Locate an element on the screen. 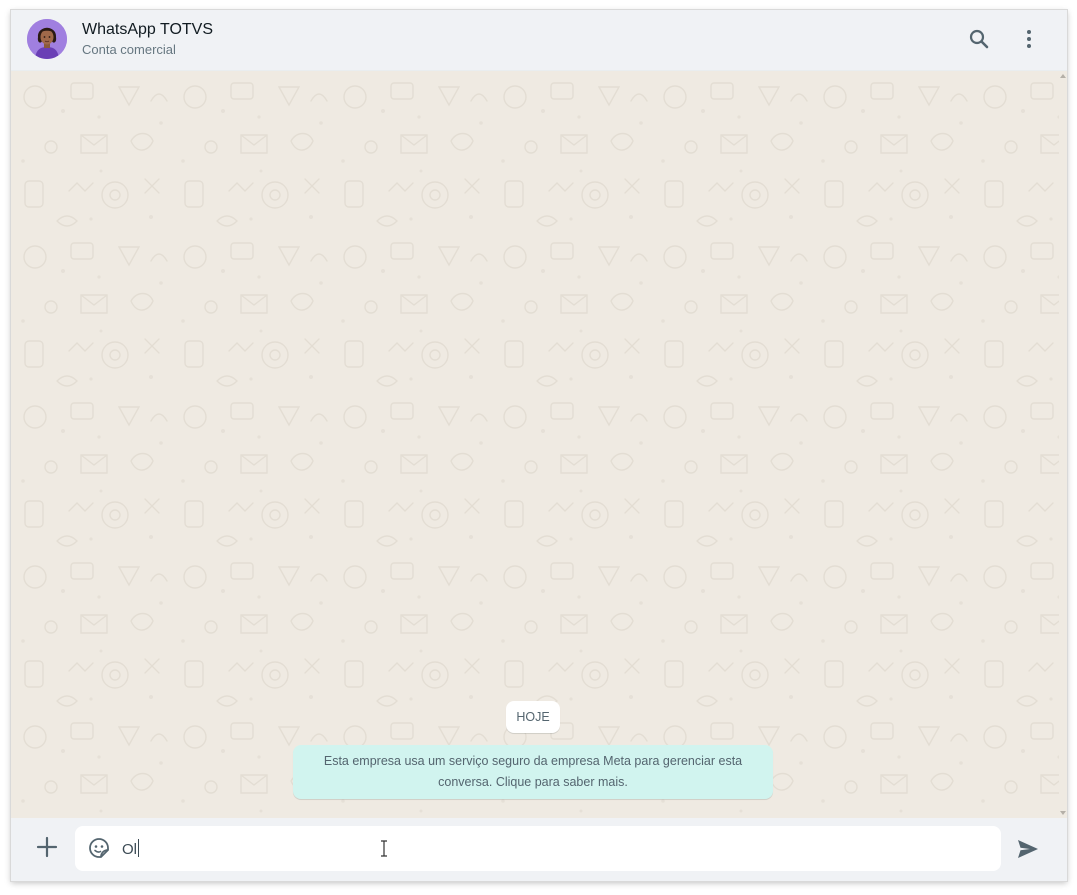 This screenshot has width=1077, height=895. message-input-value: Ol is located at coordinates (129, 849).